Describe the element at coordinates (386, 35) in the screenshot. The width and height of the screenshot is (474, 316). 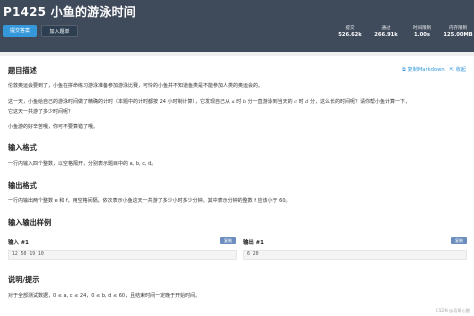
I see `stat-value: 266.91k` at that location.